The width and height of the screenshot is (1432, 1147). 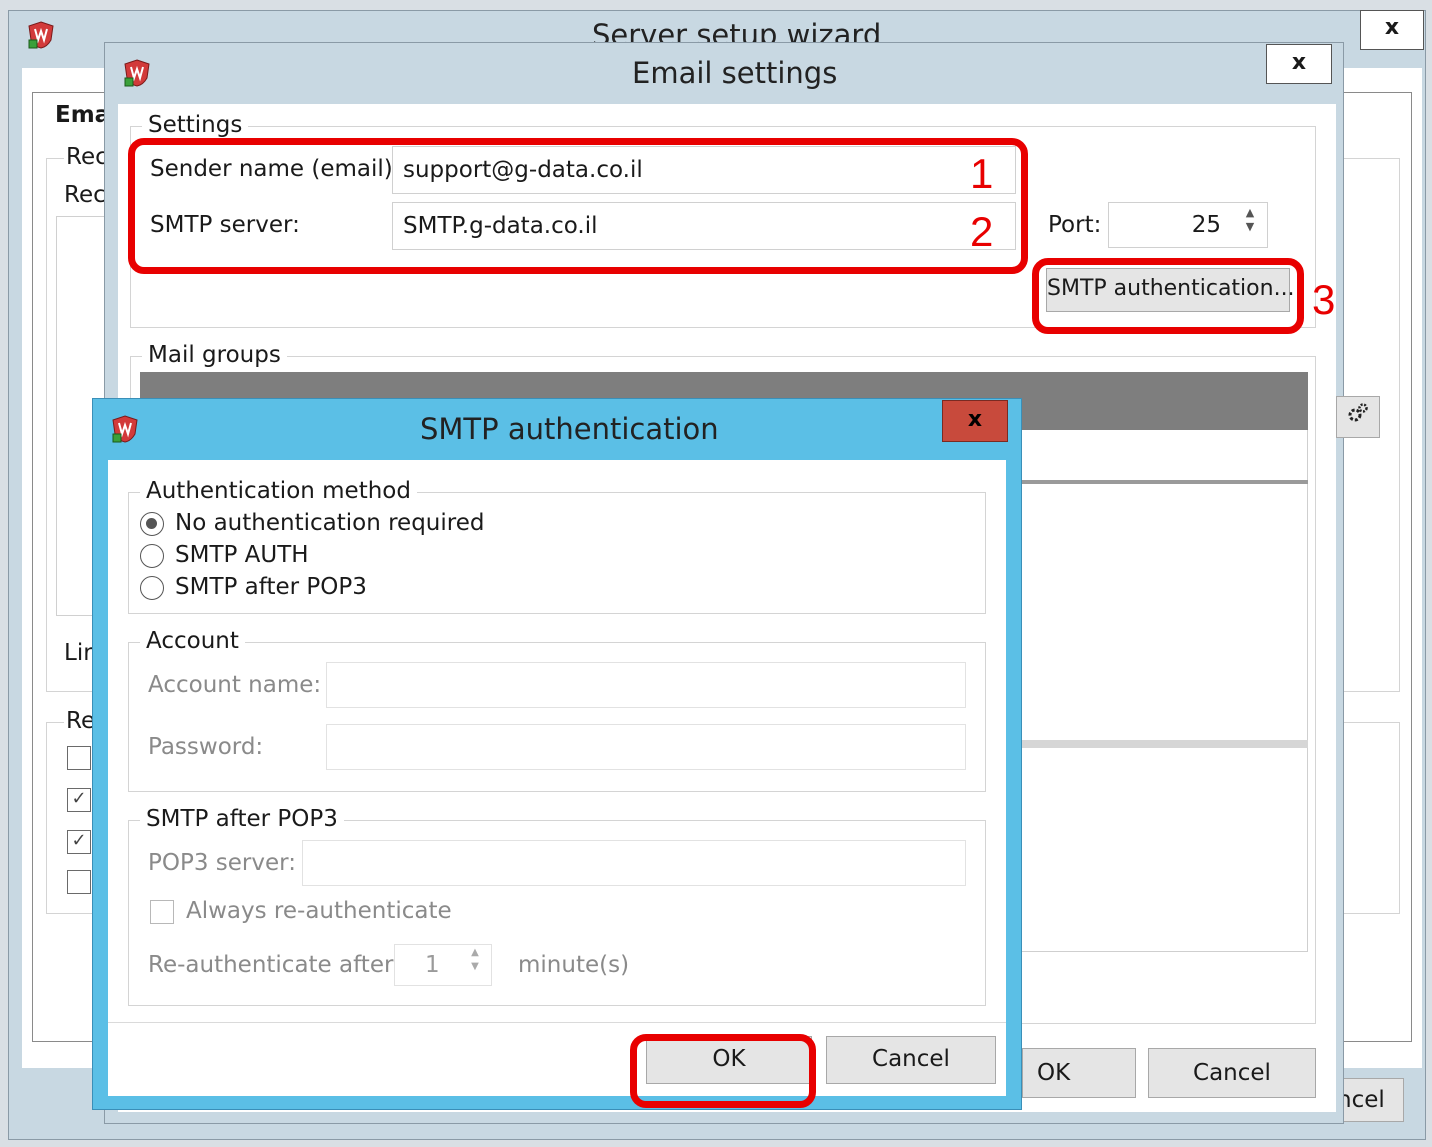 What do you see at coordinates (278, 491) in the screenshot?
I see `auth-method-group-label: Authentication method` at bounding box center [278, 491].